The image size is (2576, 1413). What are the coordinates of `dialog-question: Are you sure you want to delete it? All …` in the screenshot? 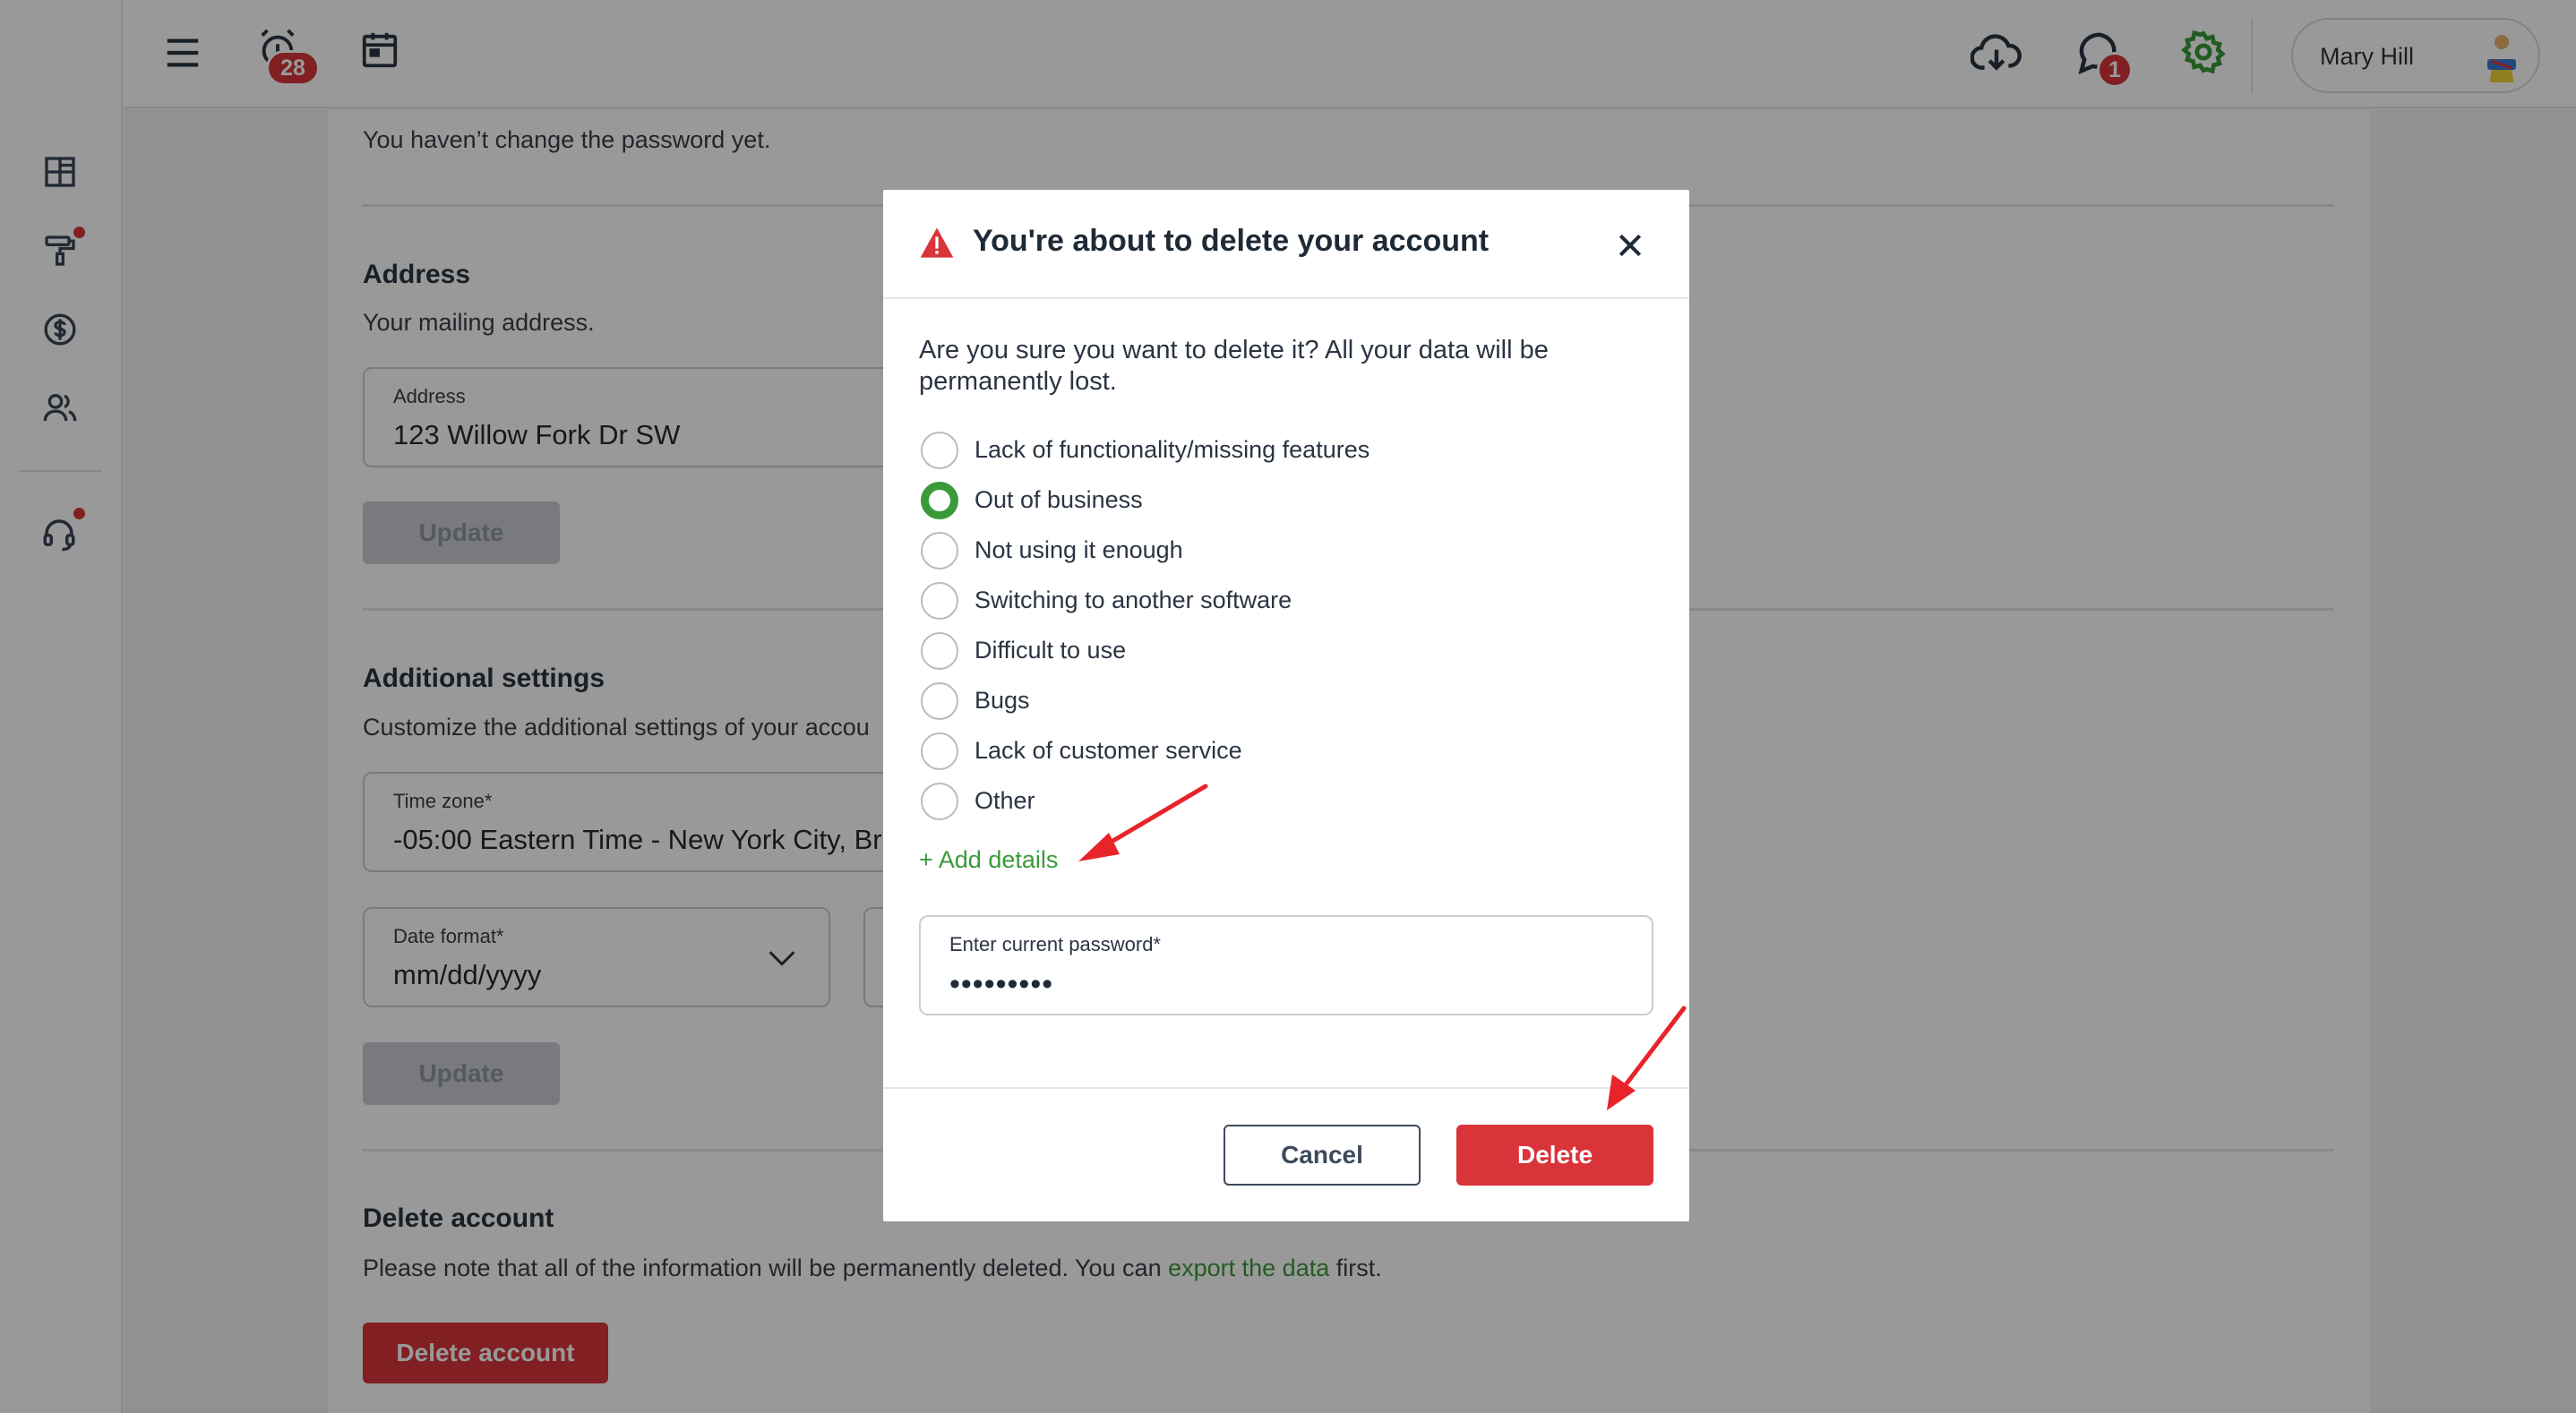 It's located at (1234, 366).